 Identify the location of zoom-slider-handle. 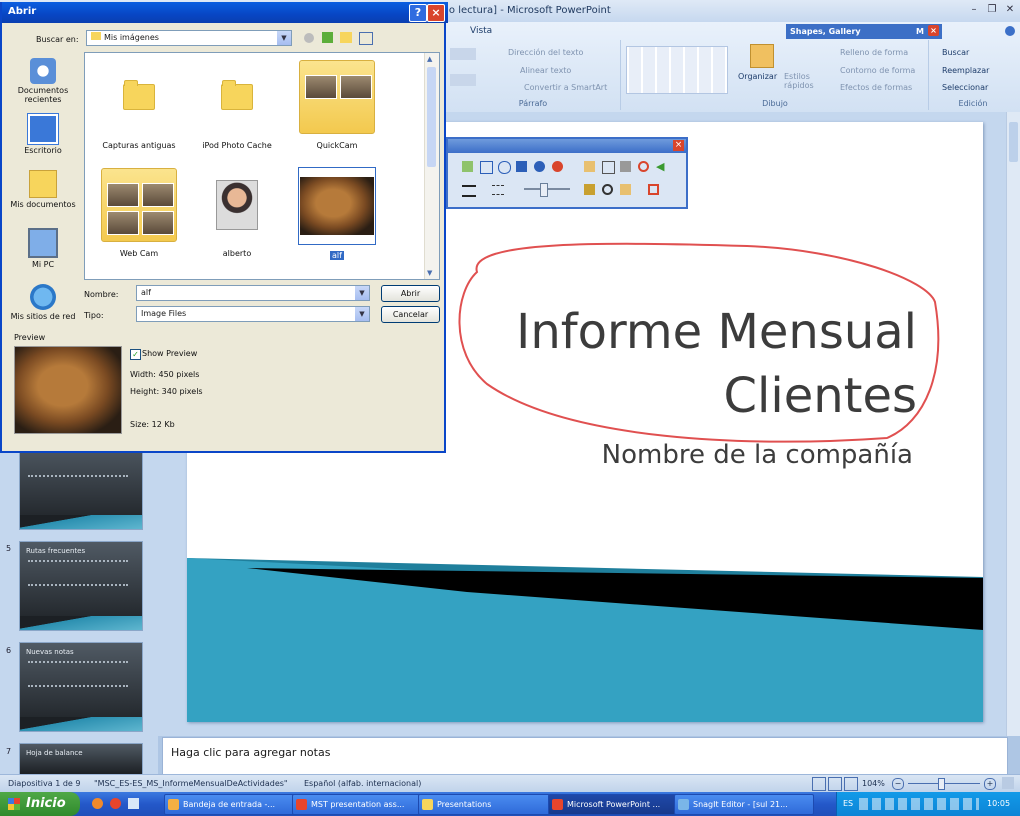
(941, 784).